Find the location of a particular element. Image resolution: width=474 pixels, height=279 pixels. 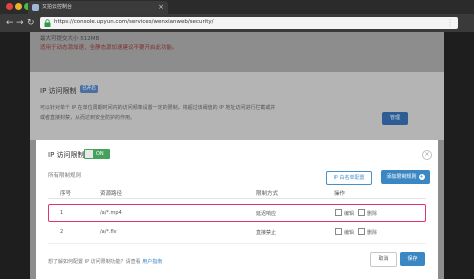

minimize-window-button is located at coordinates (18, 6).